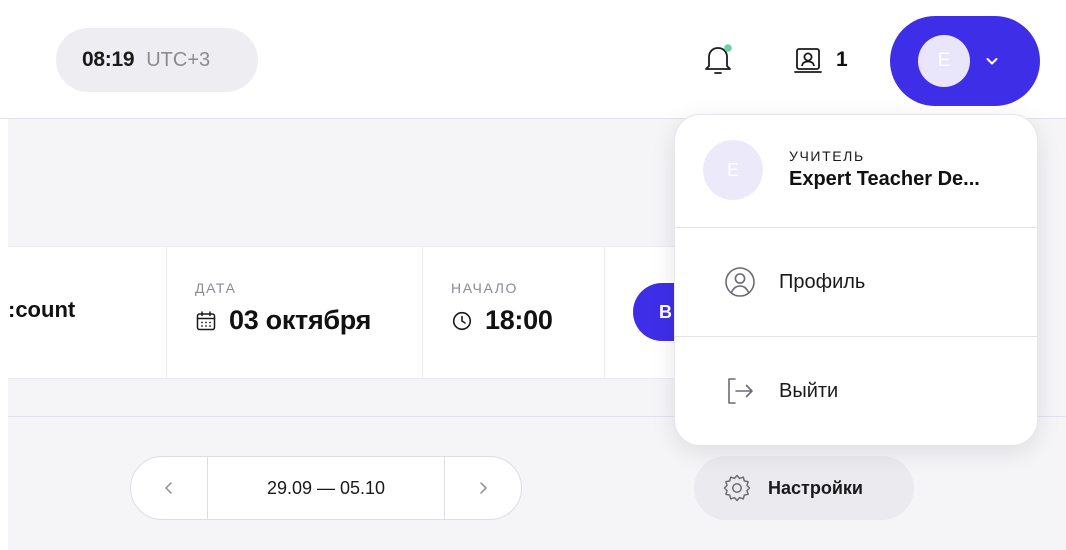 The height and width of the screenshot is (550, 1066). I want to click on notifications-button, so click(718, 60).